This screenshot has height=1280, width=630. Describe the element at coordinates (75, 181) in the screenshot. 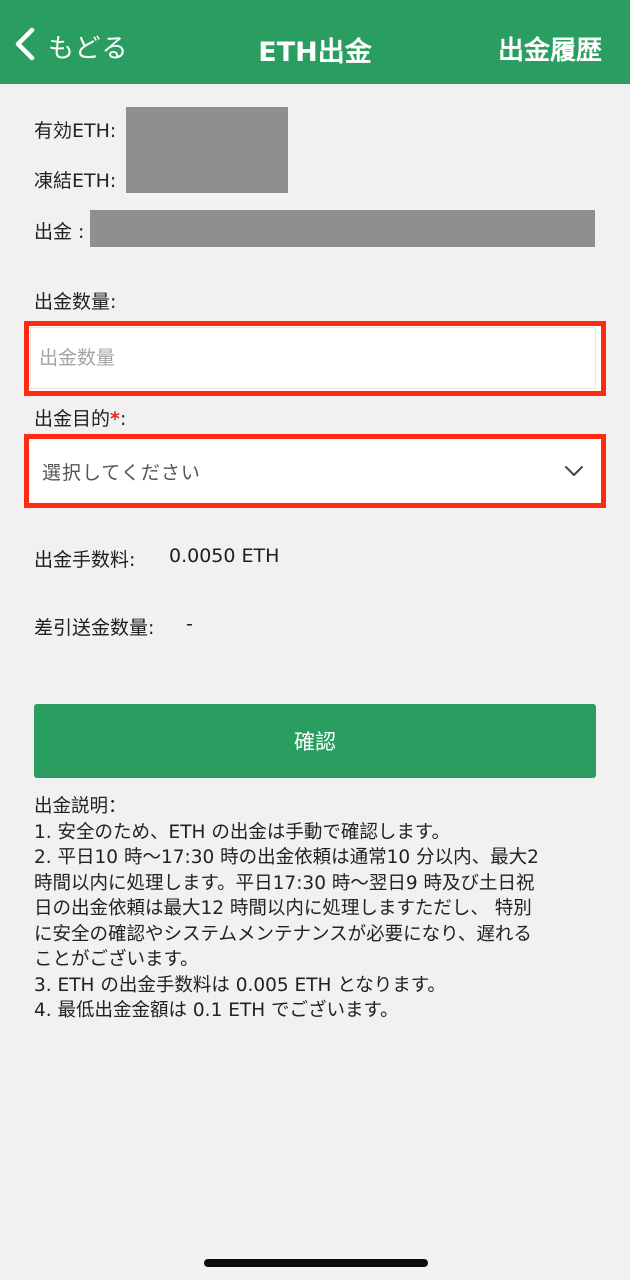

I see `frozen-eth-label: 凍結ETH:` at that location.